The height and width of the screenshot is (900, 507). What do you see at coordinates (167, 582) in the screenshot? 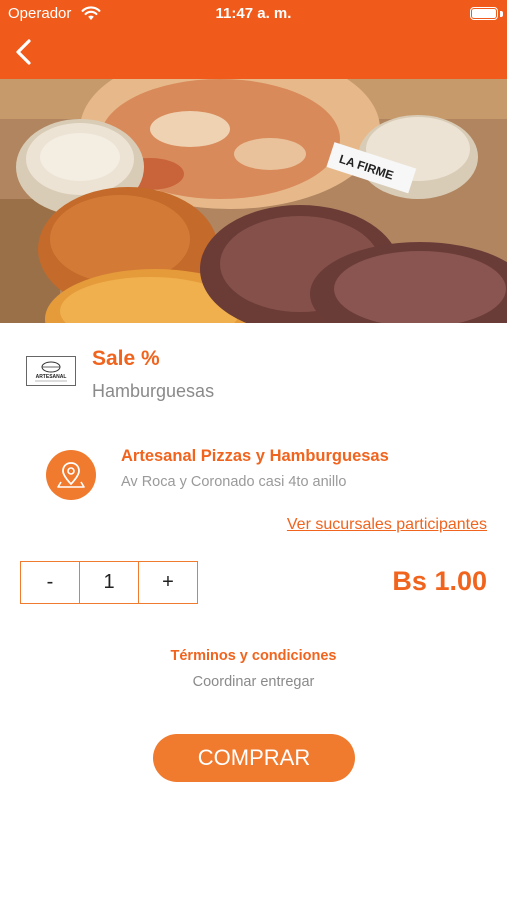
I see `increment-button: +` at bounding box center [167, 582].